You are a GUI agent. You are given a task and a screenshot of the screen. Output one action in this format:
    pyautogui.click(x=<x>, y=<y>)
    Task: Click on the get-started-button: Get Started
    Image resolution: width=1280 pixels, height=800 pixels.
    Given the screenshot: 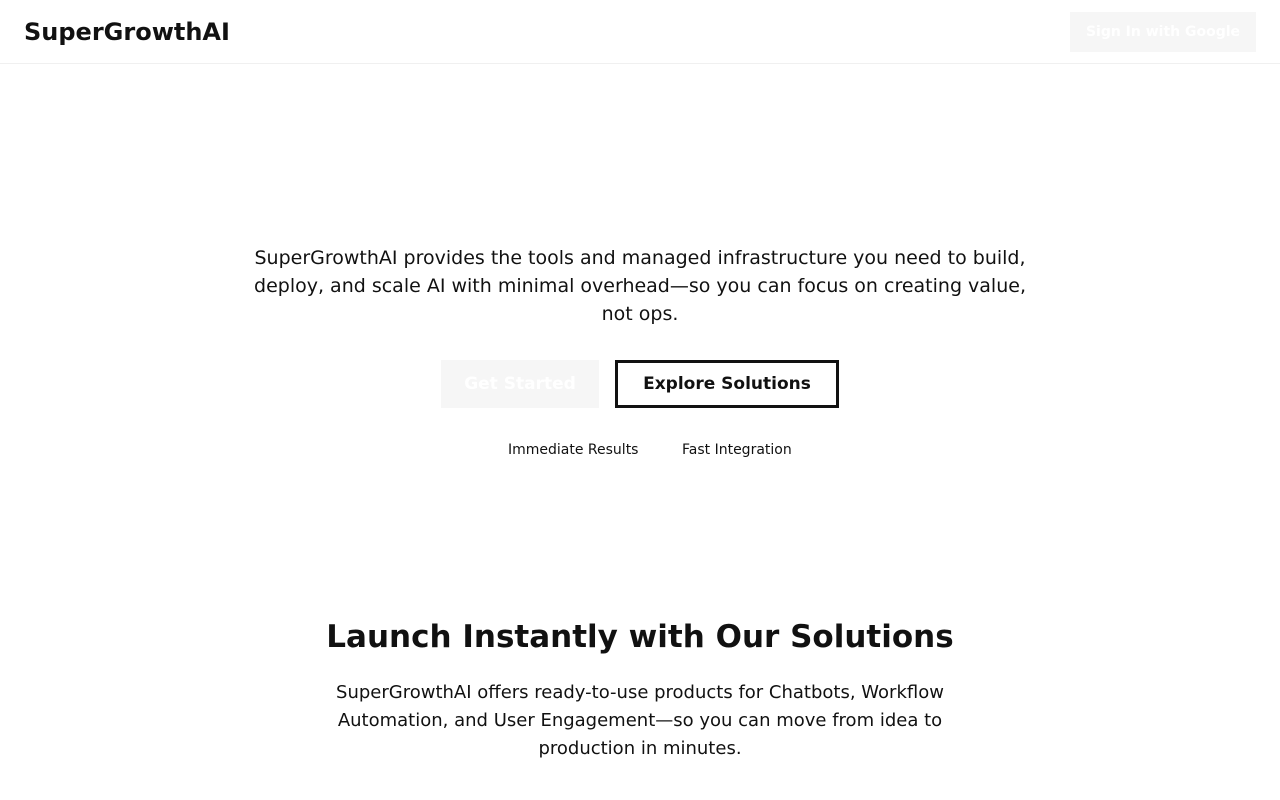 What is the action you would take?
    pyautogui.click(x=520, y=384)
    